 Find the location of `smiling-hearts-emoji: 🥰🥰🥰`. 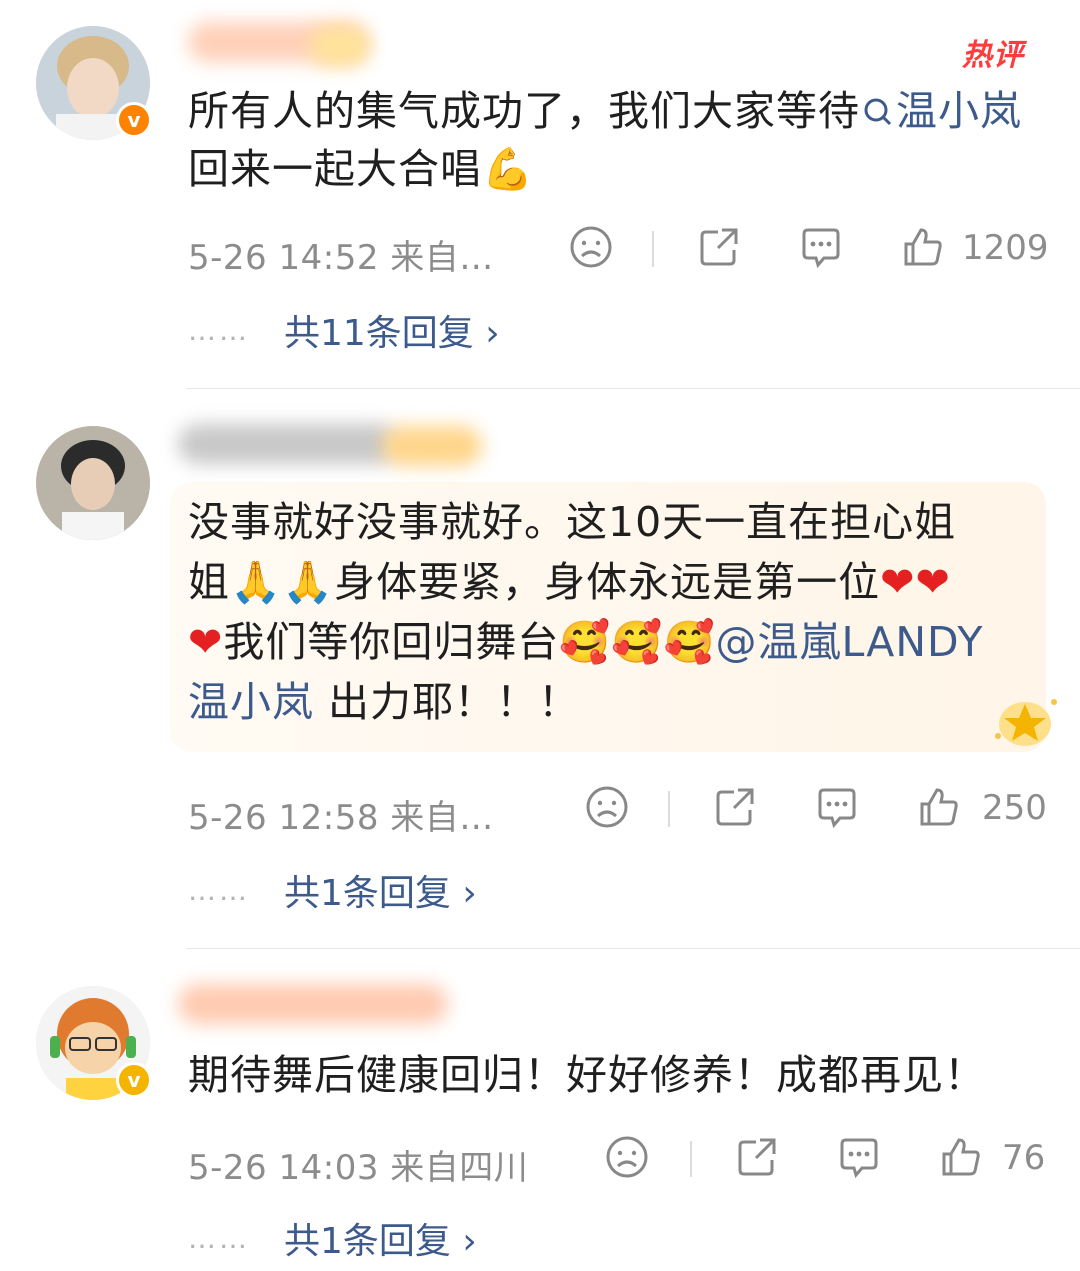

smiling-hearts-emoji: 🥰🥰🥰 is located at coordinates (637, 642).